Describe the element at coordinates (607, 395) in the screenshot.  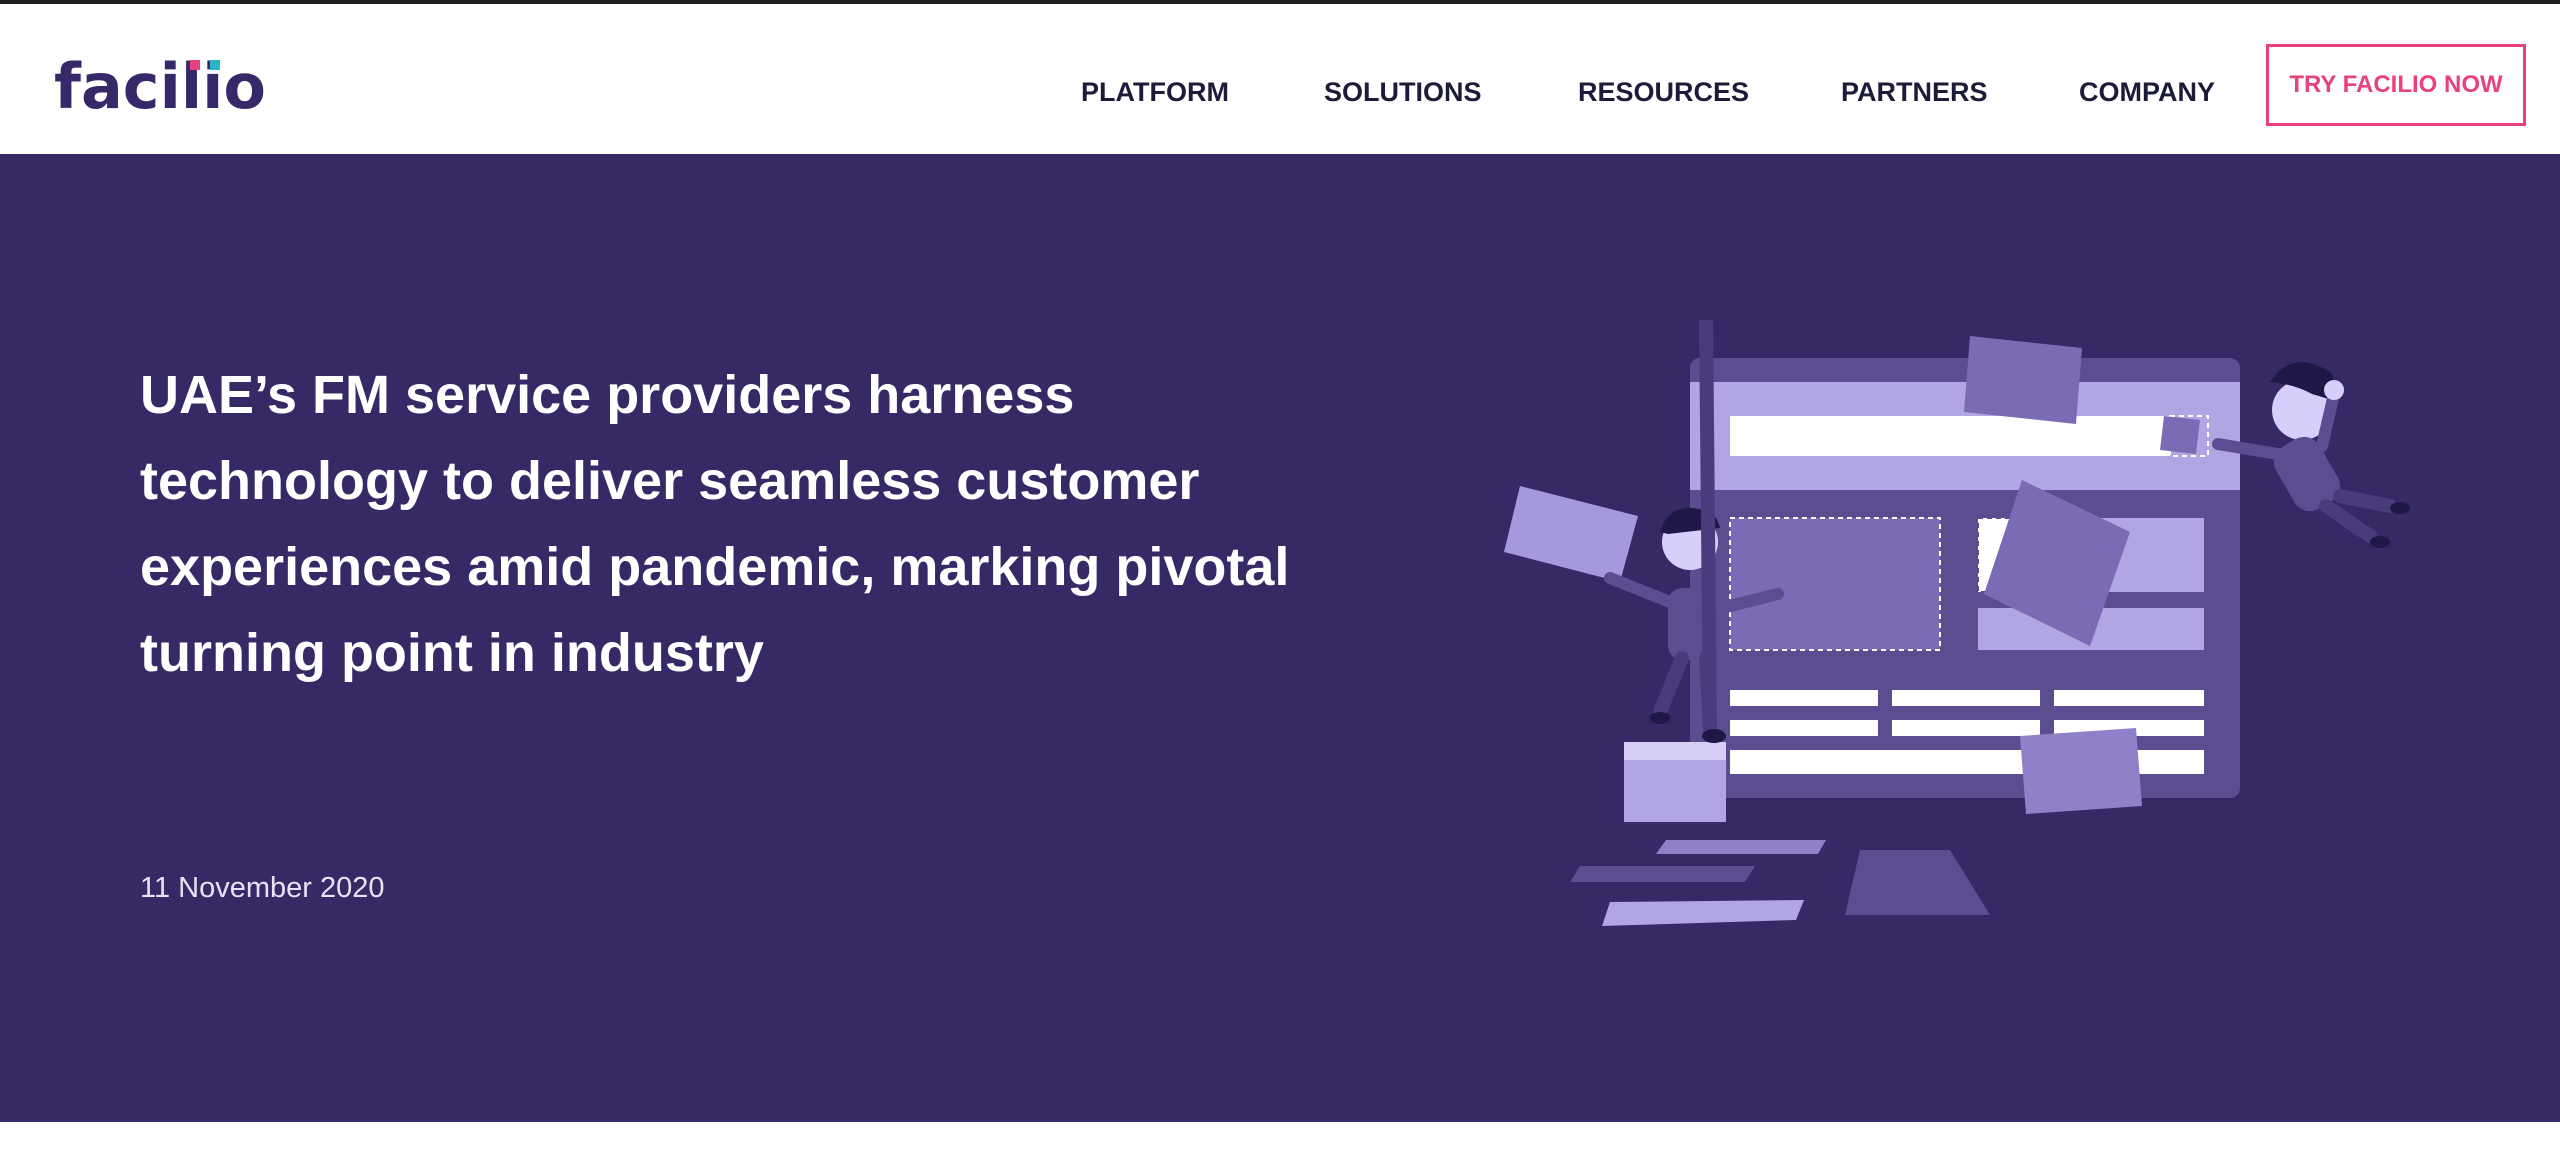
I see `headline-line-1: UAE’s FM service providers harness` at that location.